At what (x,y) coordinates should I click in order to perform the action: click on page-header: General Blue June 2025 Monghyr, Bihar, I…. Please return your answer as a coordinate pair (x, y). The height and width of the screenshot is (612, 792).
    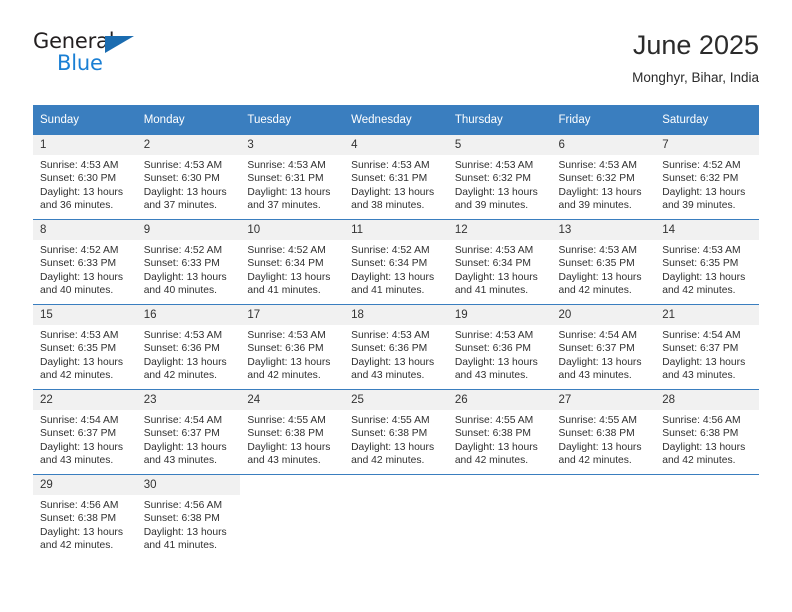
    Looking at the image, I should click on (396, 62).